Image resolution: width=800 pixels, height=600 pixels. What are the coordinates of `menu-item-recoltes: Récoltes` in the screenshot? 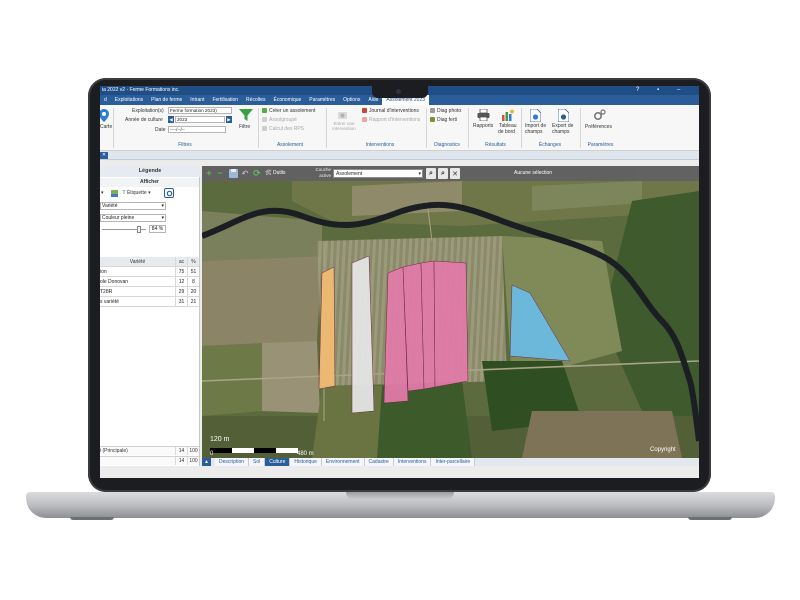 It's located at (255, 100).